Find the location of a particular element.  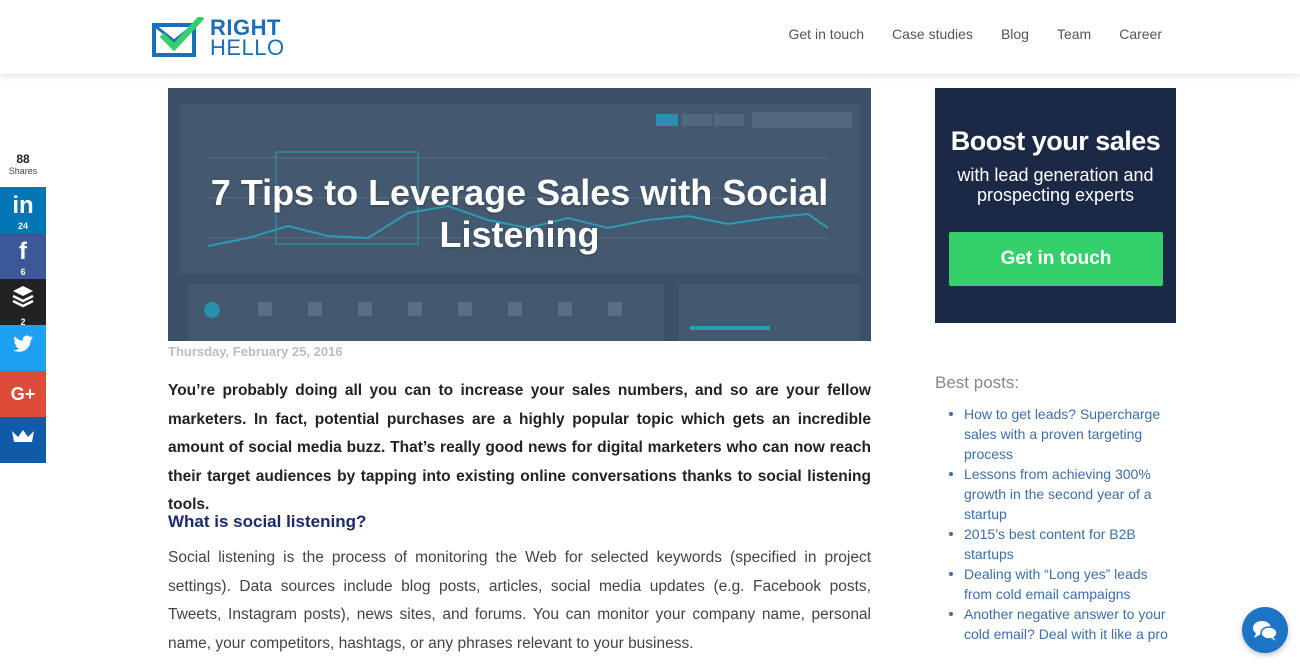

share-buffer-button: 2 is located at coordinates (23, 303).